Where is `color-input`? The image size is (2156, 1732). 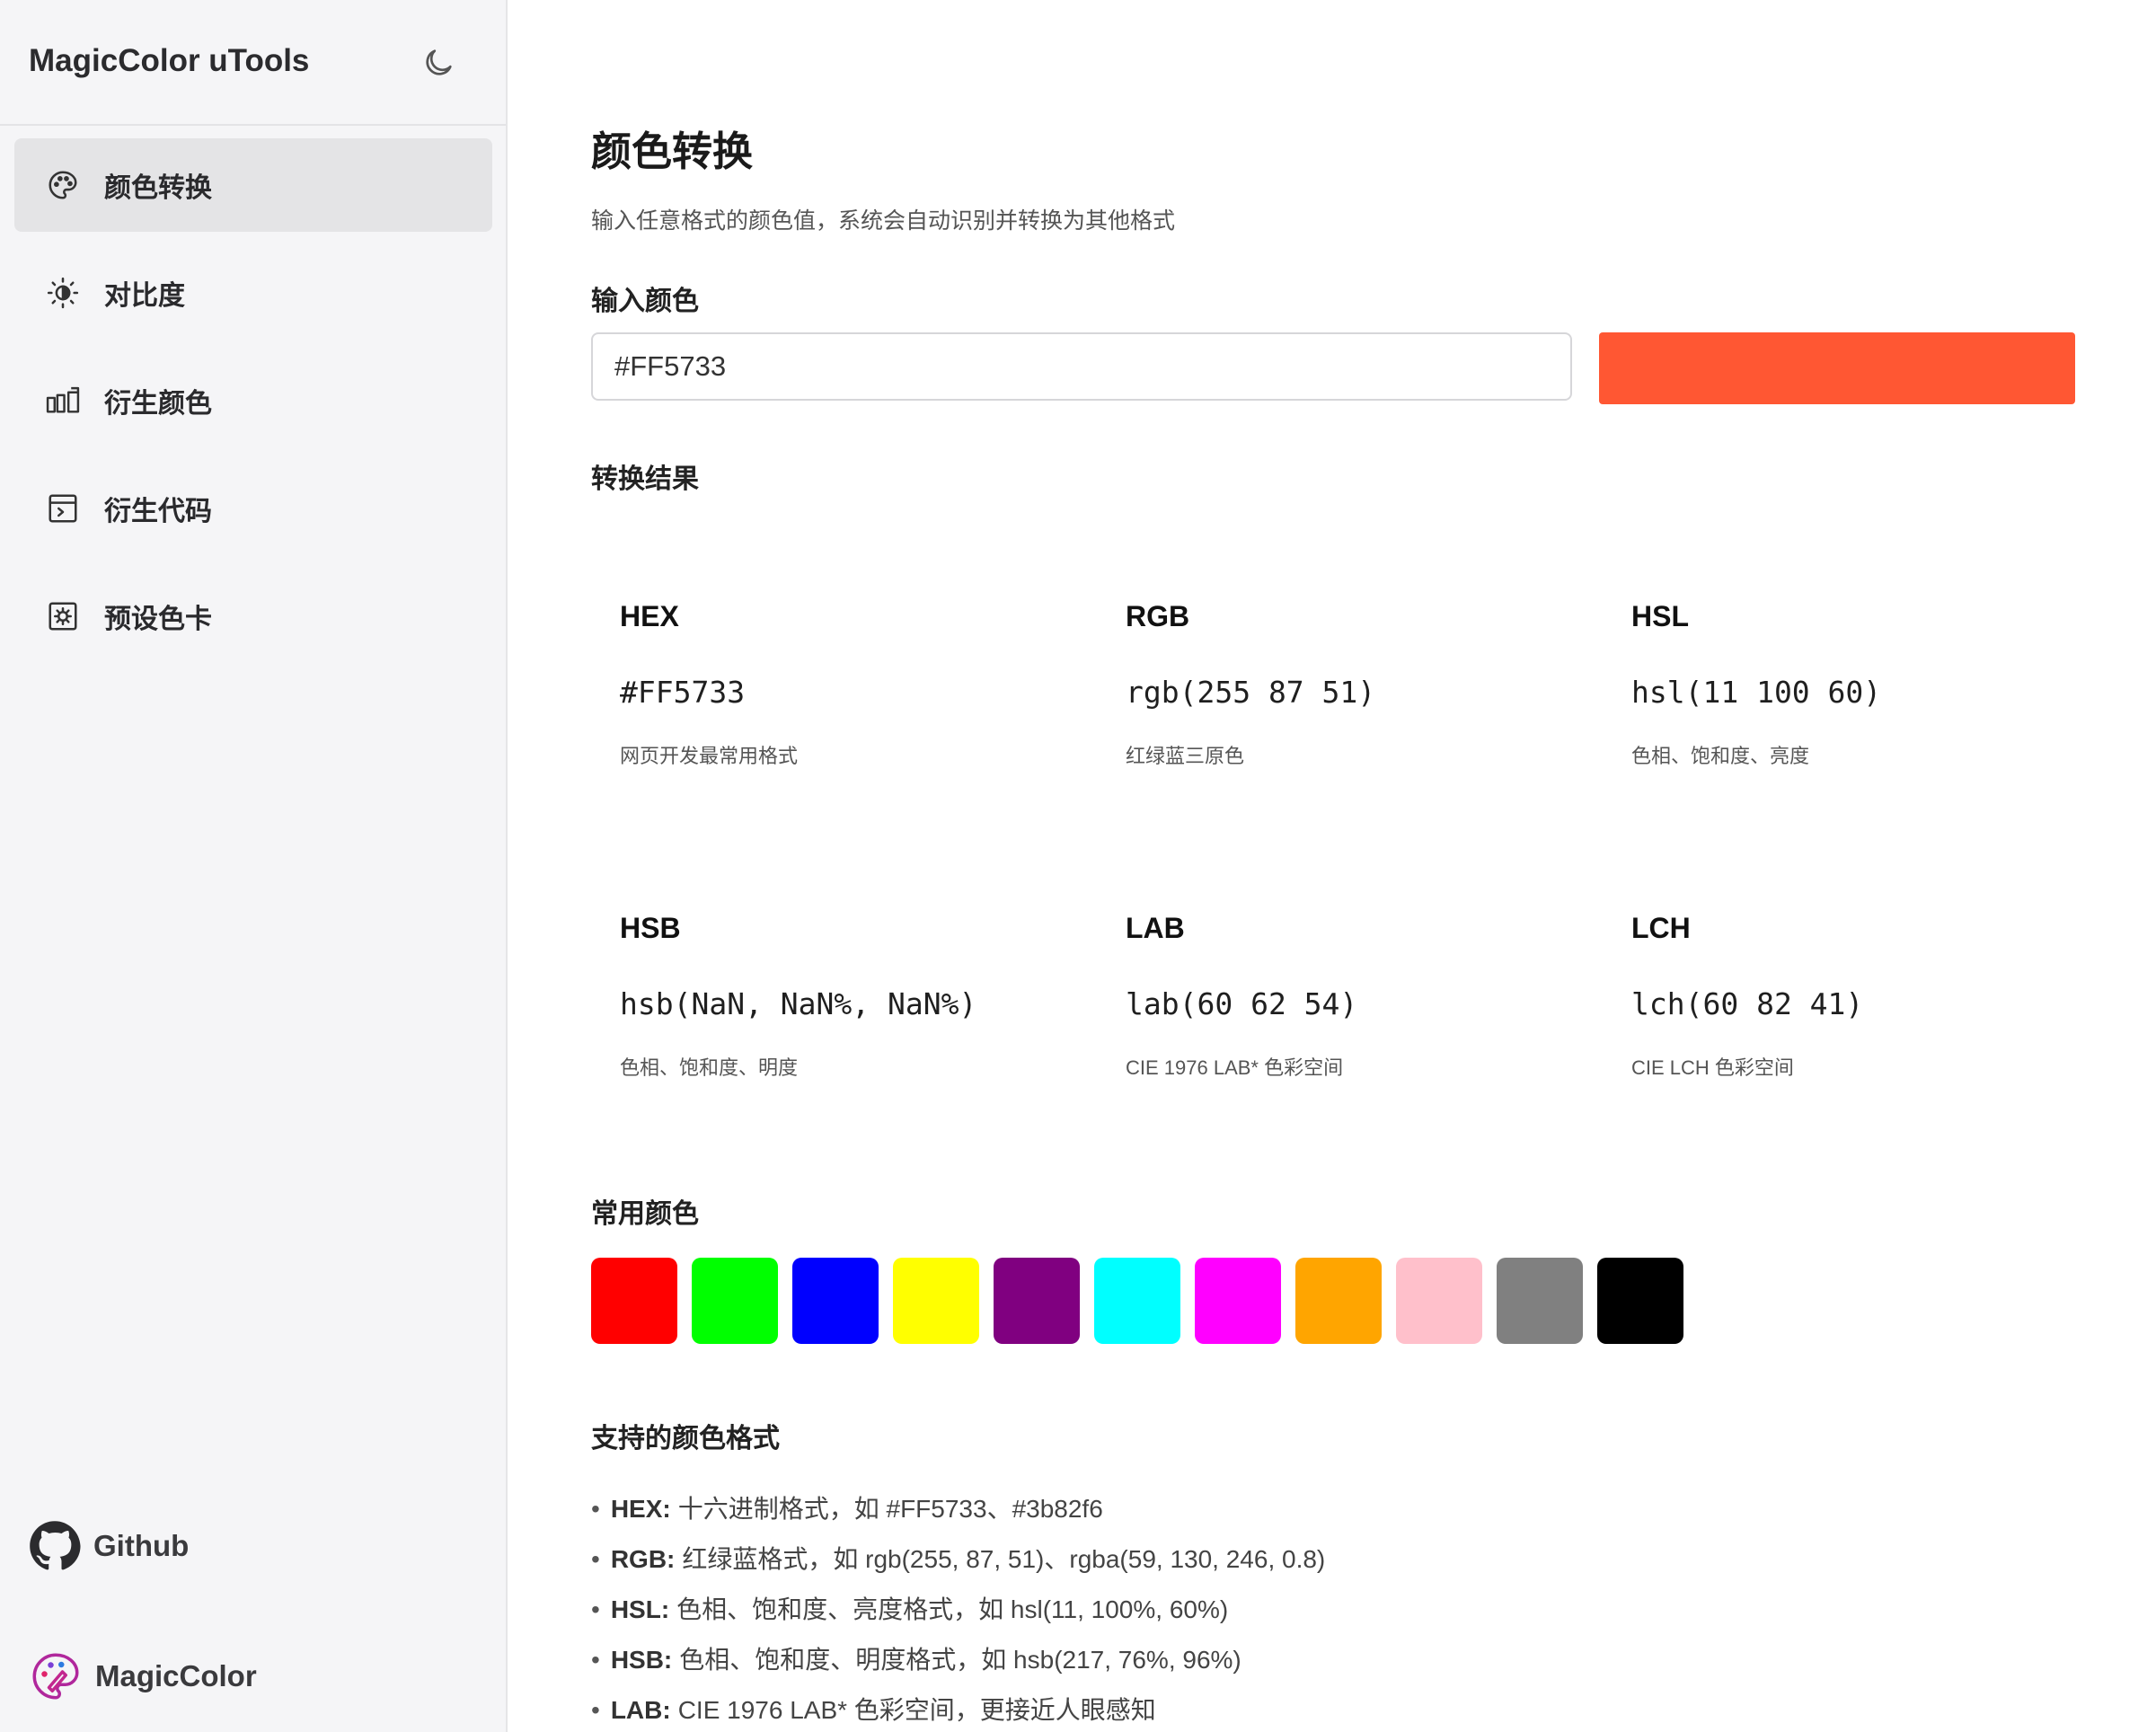
color-input is located at coordinates (1081, 367).